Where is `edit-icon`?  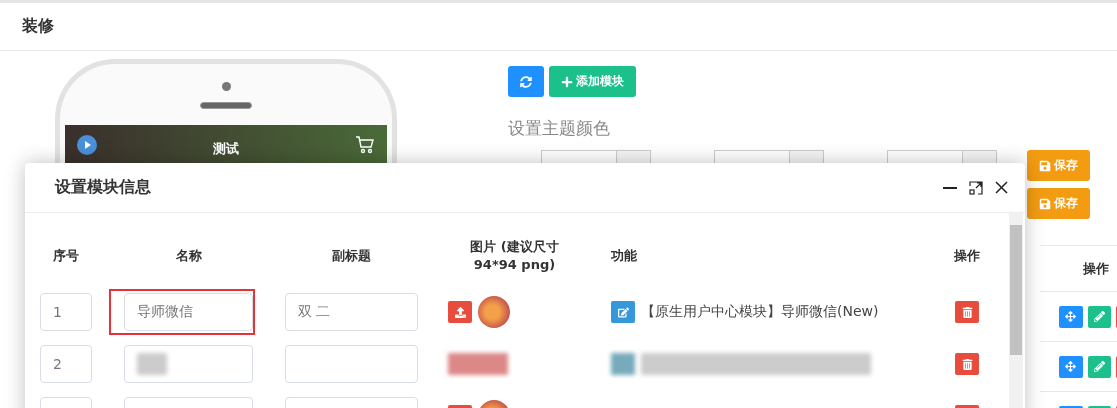 edit-icon is located at coordinates (623, 312).